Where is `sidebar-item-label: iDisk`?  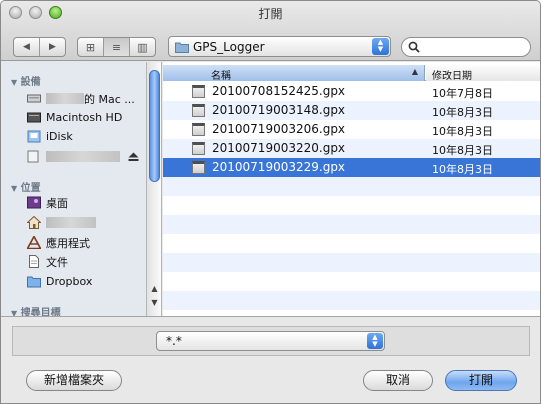 sidebar-item-label: iDisk is located at coordinates (59, 136).